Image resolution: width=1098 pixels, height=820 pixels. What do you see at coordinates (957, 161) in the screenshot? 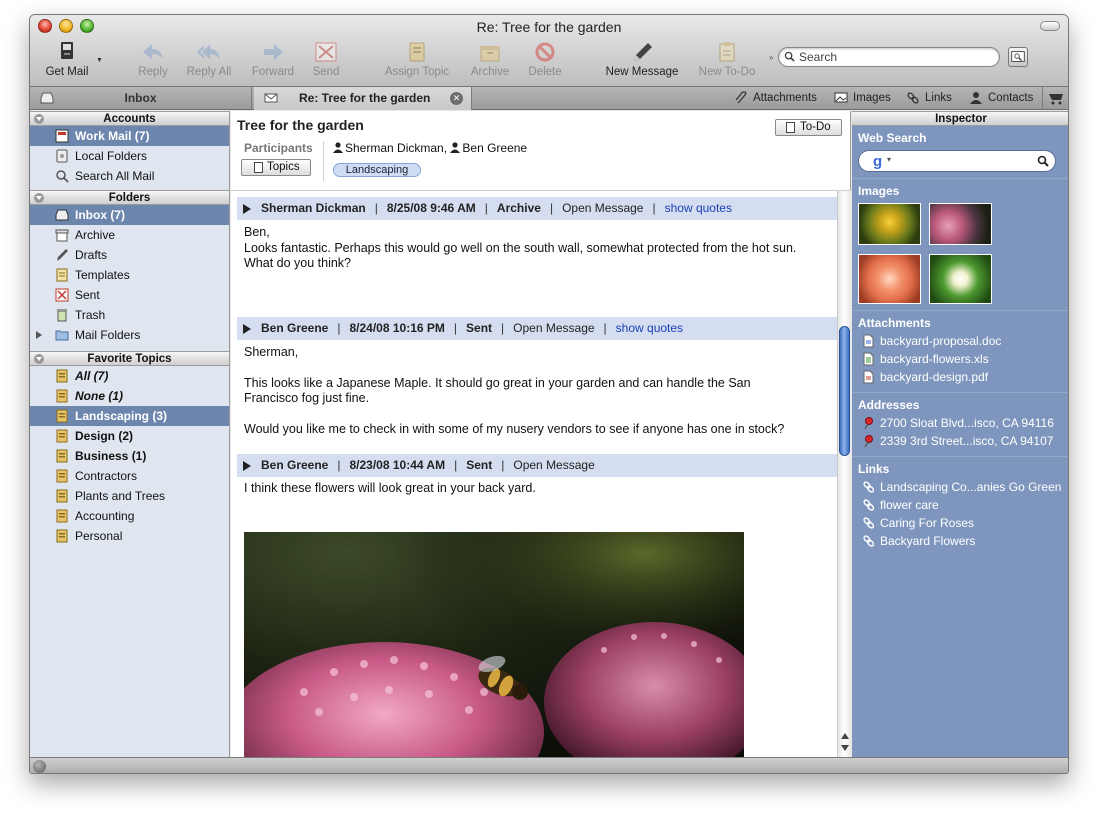
I see `web-search-input: g ▾` at bounding box center [957, 161].